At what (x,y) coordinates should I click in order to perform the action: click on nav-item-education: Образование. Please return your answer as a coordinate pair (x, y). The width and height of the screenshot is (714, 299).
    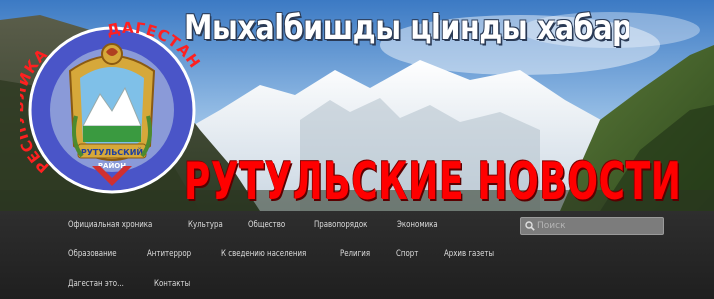
    Looking at the image, I should click on (92, 254).